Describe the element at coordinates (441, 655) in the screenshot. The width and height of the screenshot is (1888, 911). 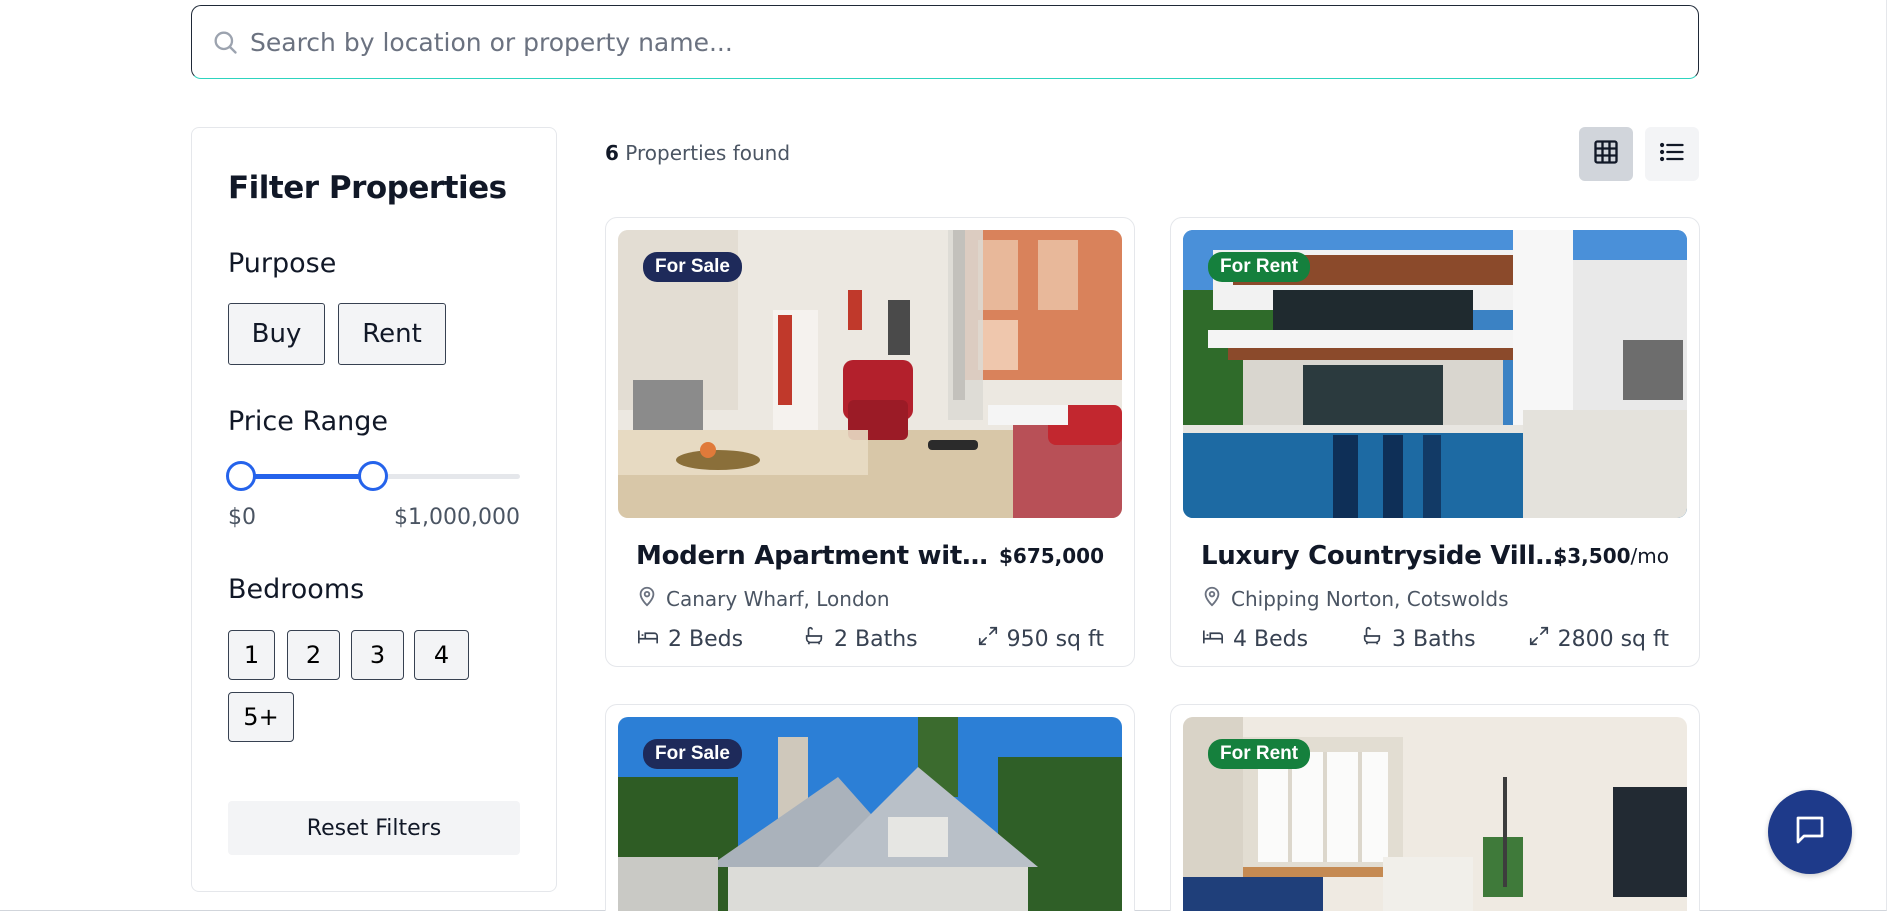
I see `bedroom-option-4: 4` at that location.